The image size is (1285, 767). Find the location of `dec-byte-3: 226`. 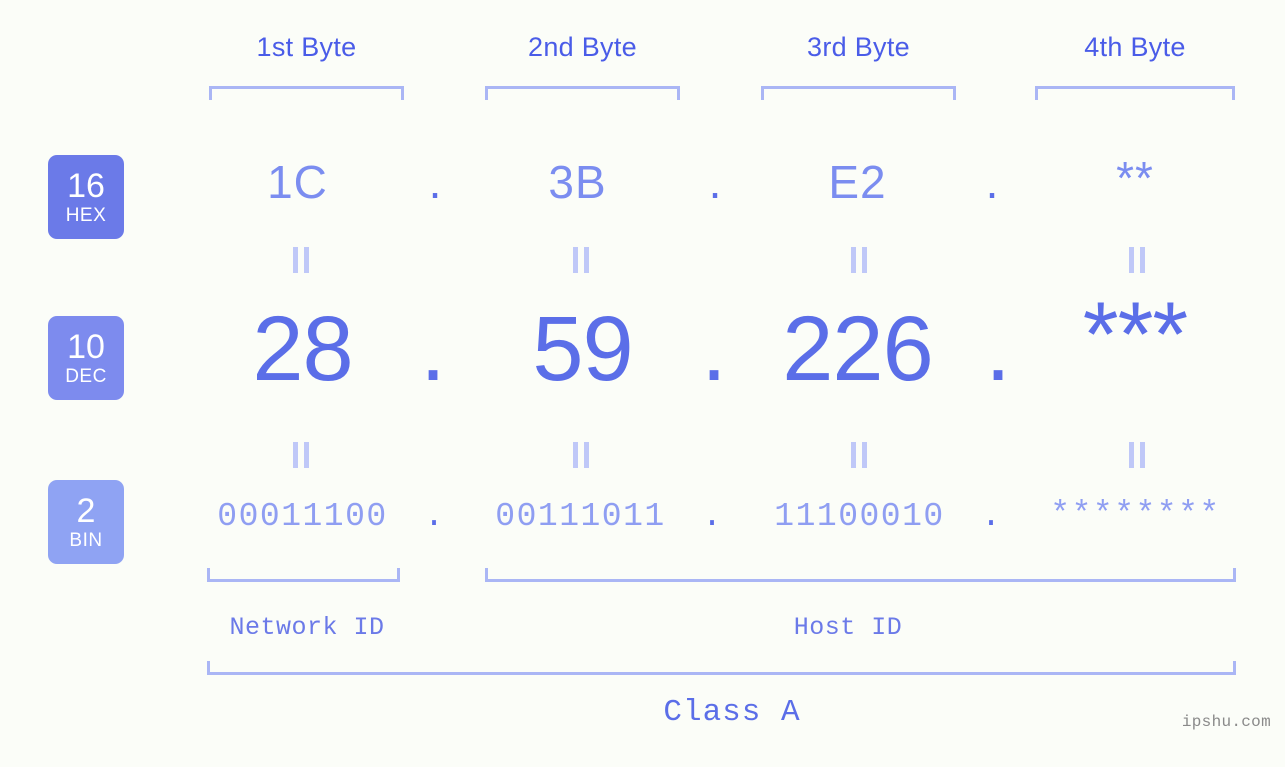

dec-byte-3: 226 is located at coordinates (858, 349).